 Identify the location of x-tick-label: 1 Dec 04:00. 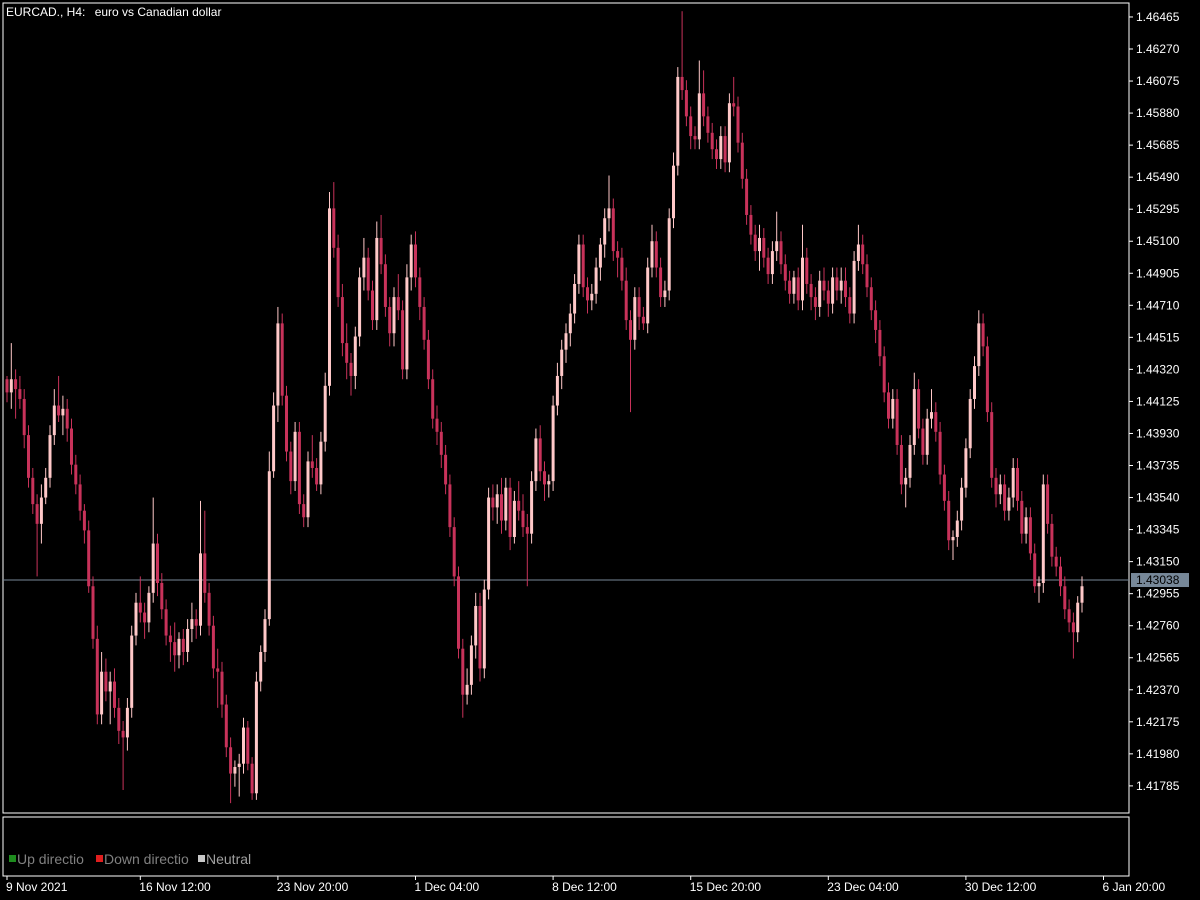
(447, 887).